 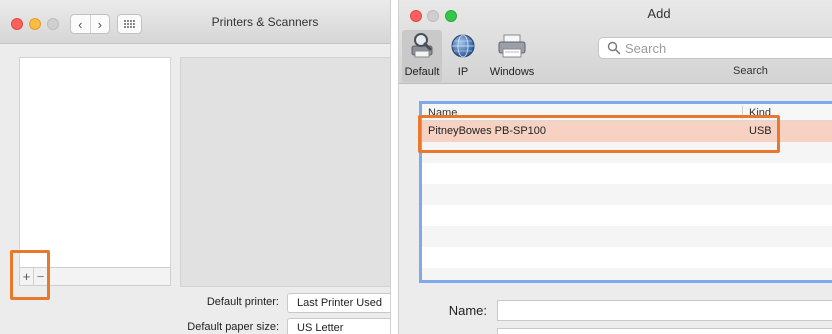 I want to click on default-paper-label: Default paper size:, so click(x=233, y=327).